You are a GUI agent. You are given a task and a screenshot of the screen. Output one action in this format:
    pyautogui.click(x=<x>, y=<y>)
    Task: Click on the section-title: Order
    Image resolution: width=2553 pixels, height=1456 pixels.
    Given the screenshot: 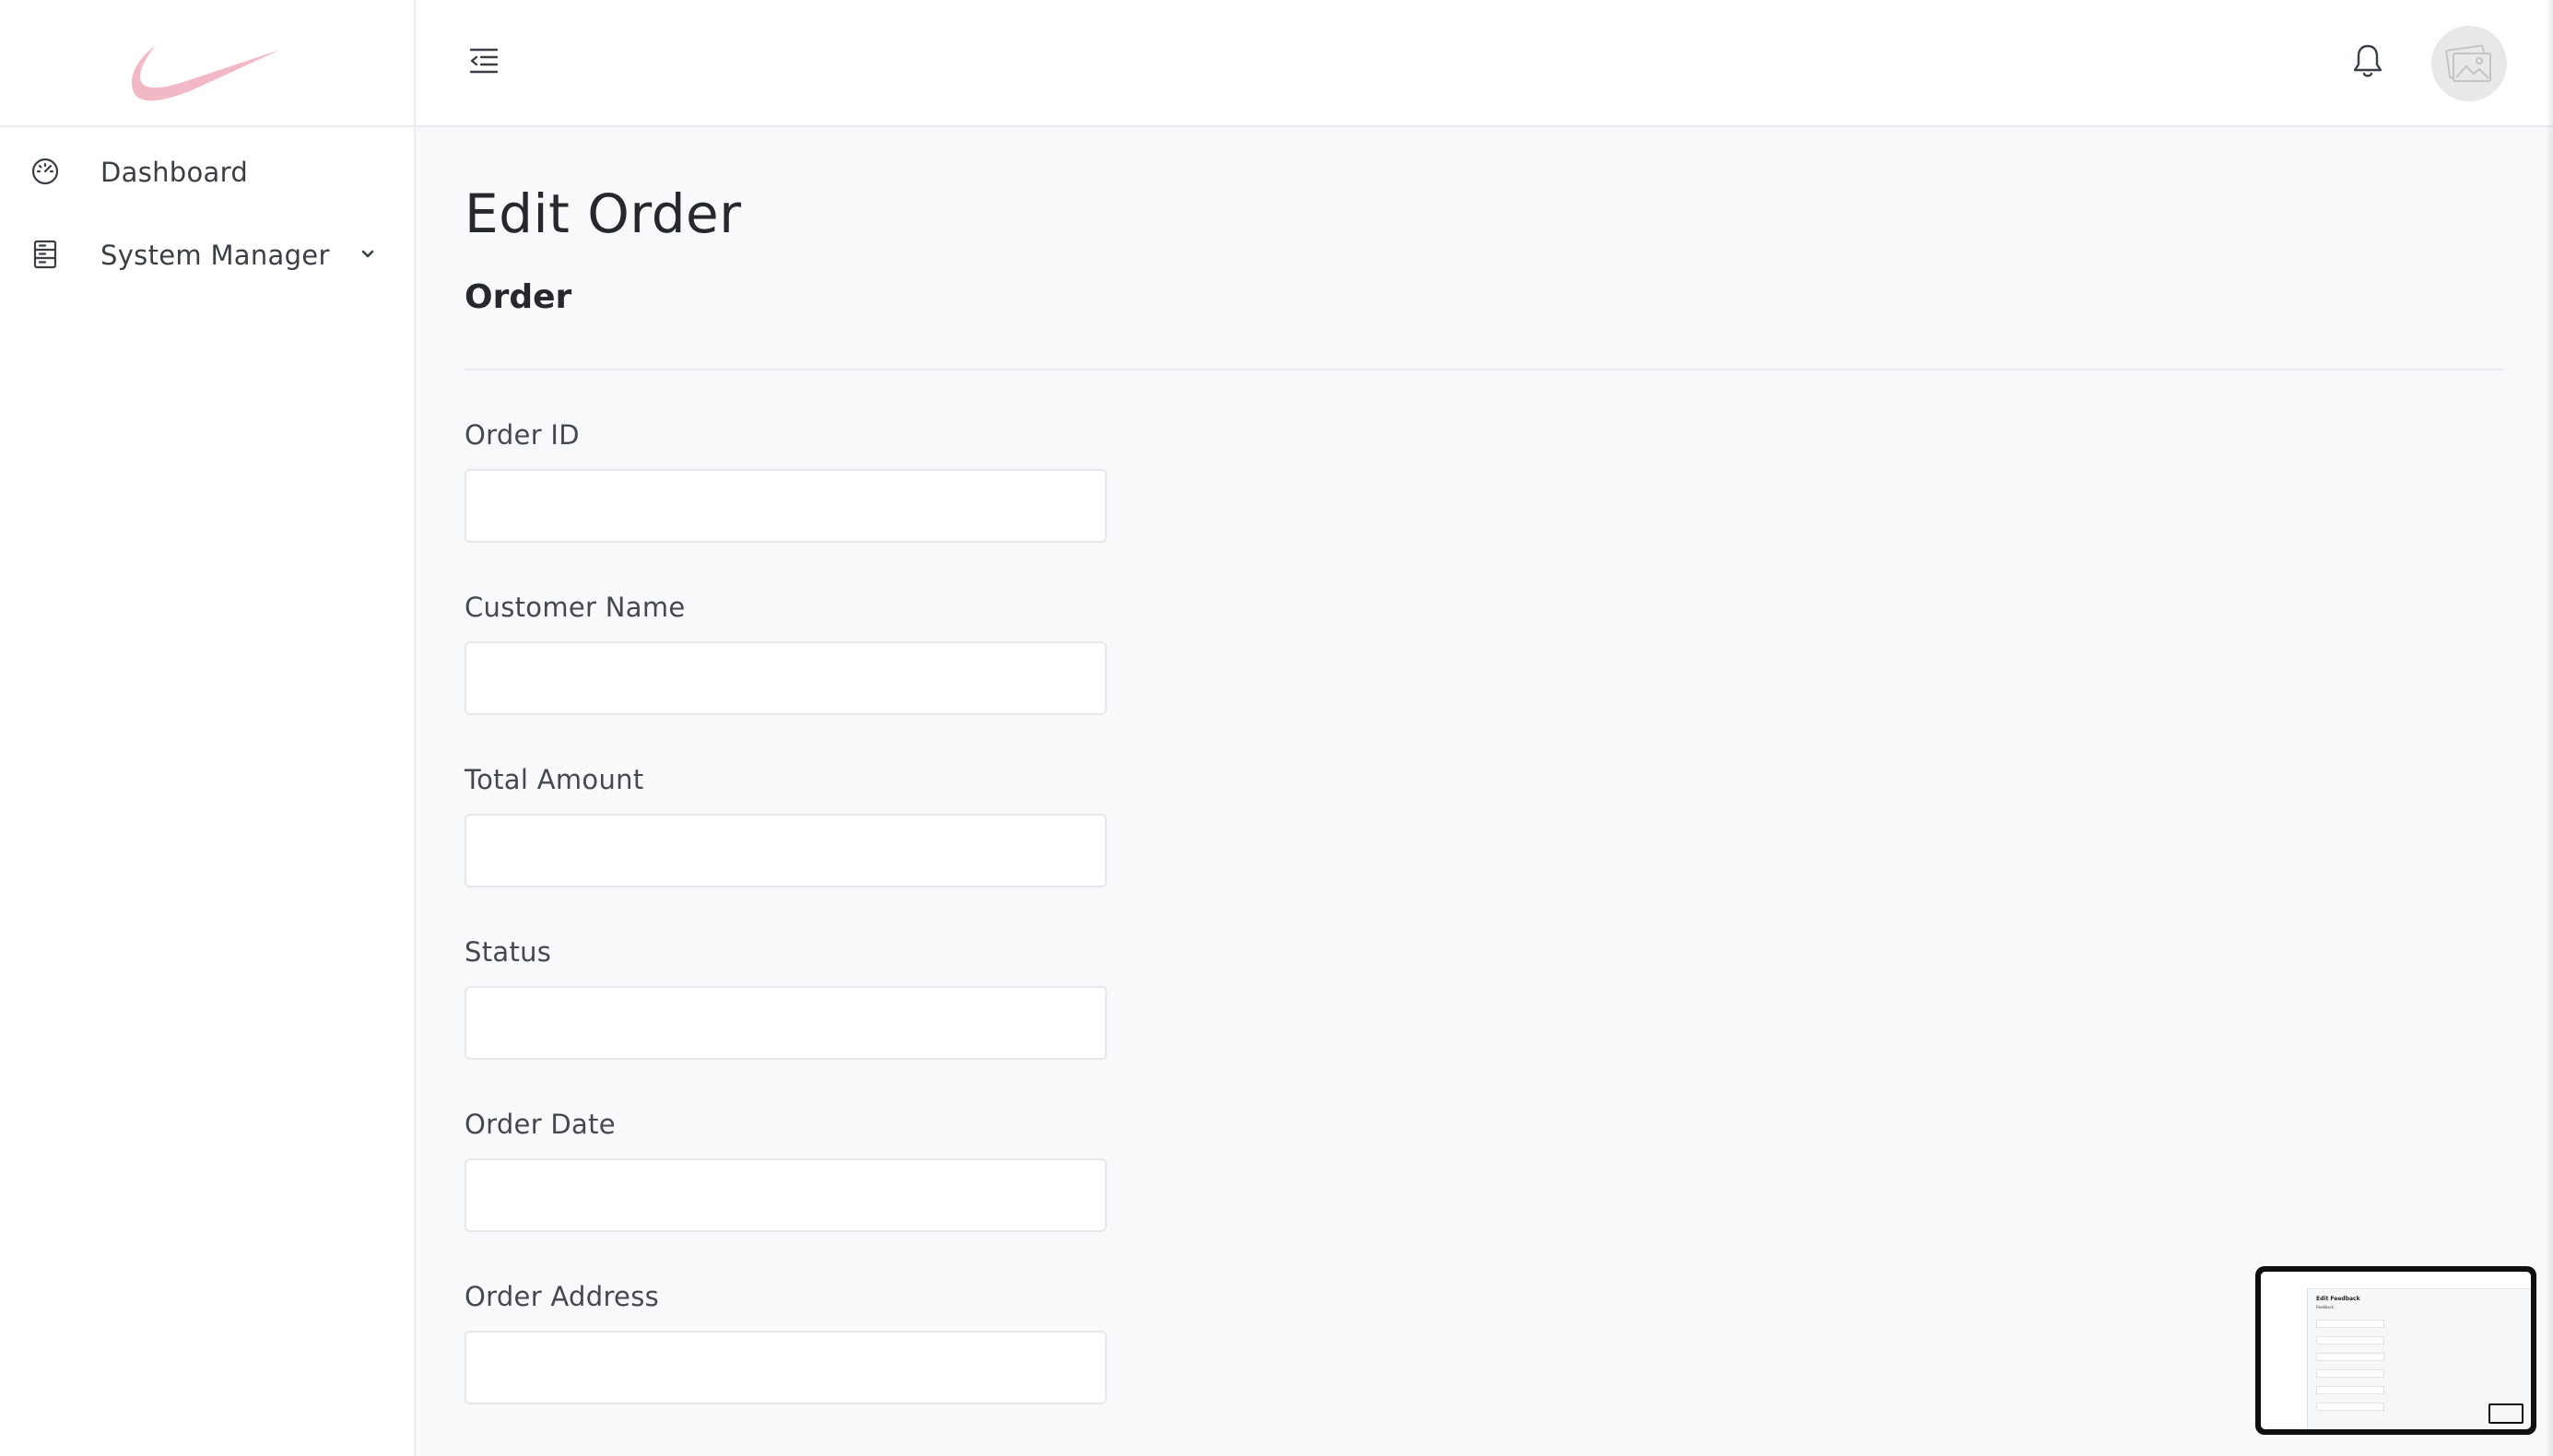 What is the action you would take?
    pyautogui.click(x=518, y=297)
    